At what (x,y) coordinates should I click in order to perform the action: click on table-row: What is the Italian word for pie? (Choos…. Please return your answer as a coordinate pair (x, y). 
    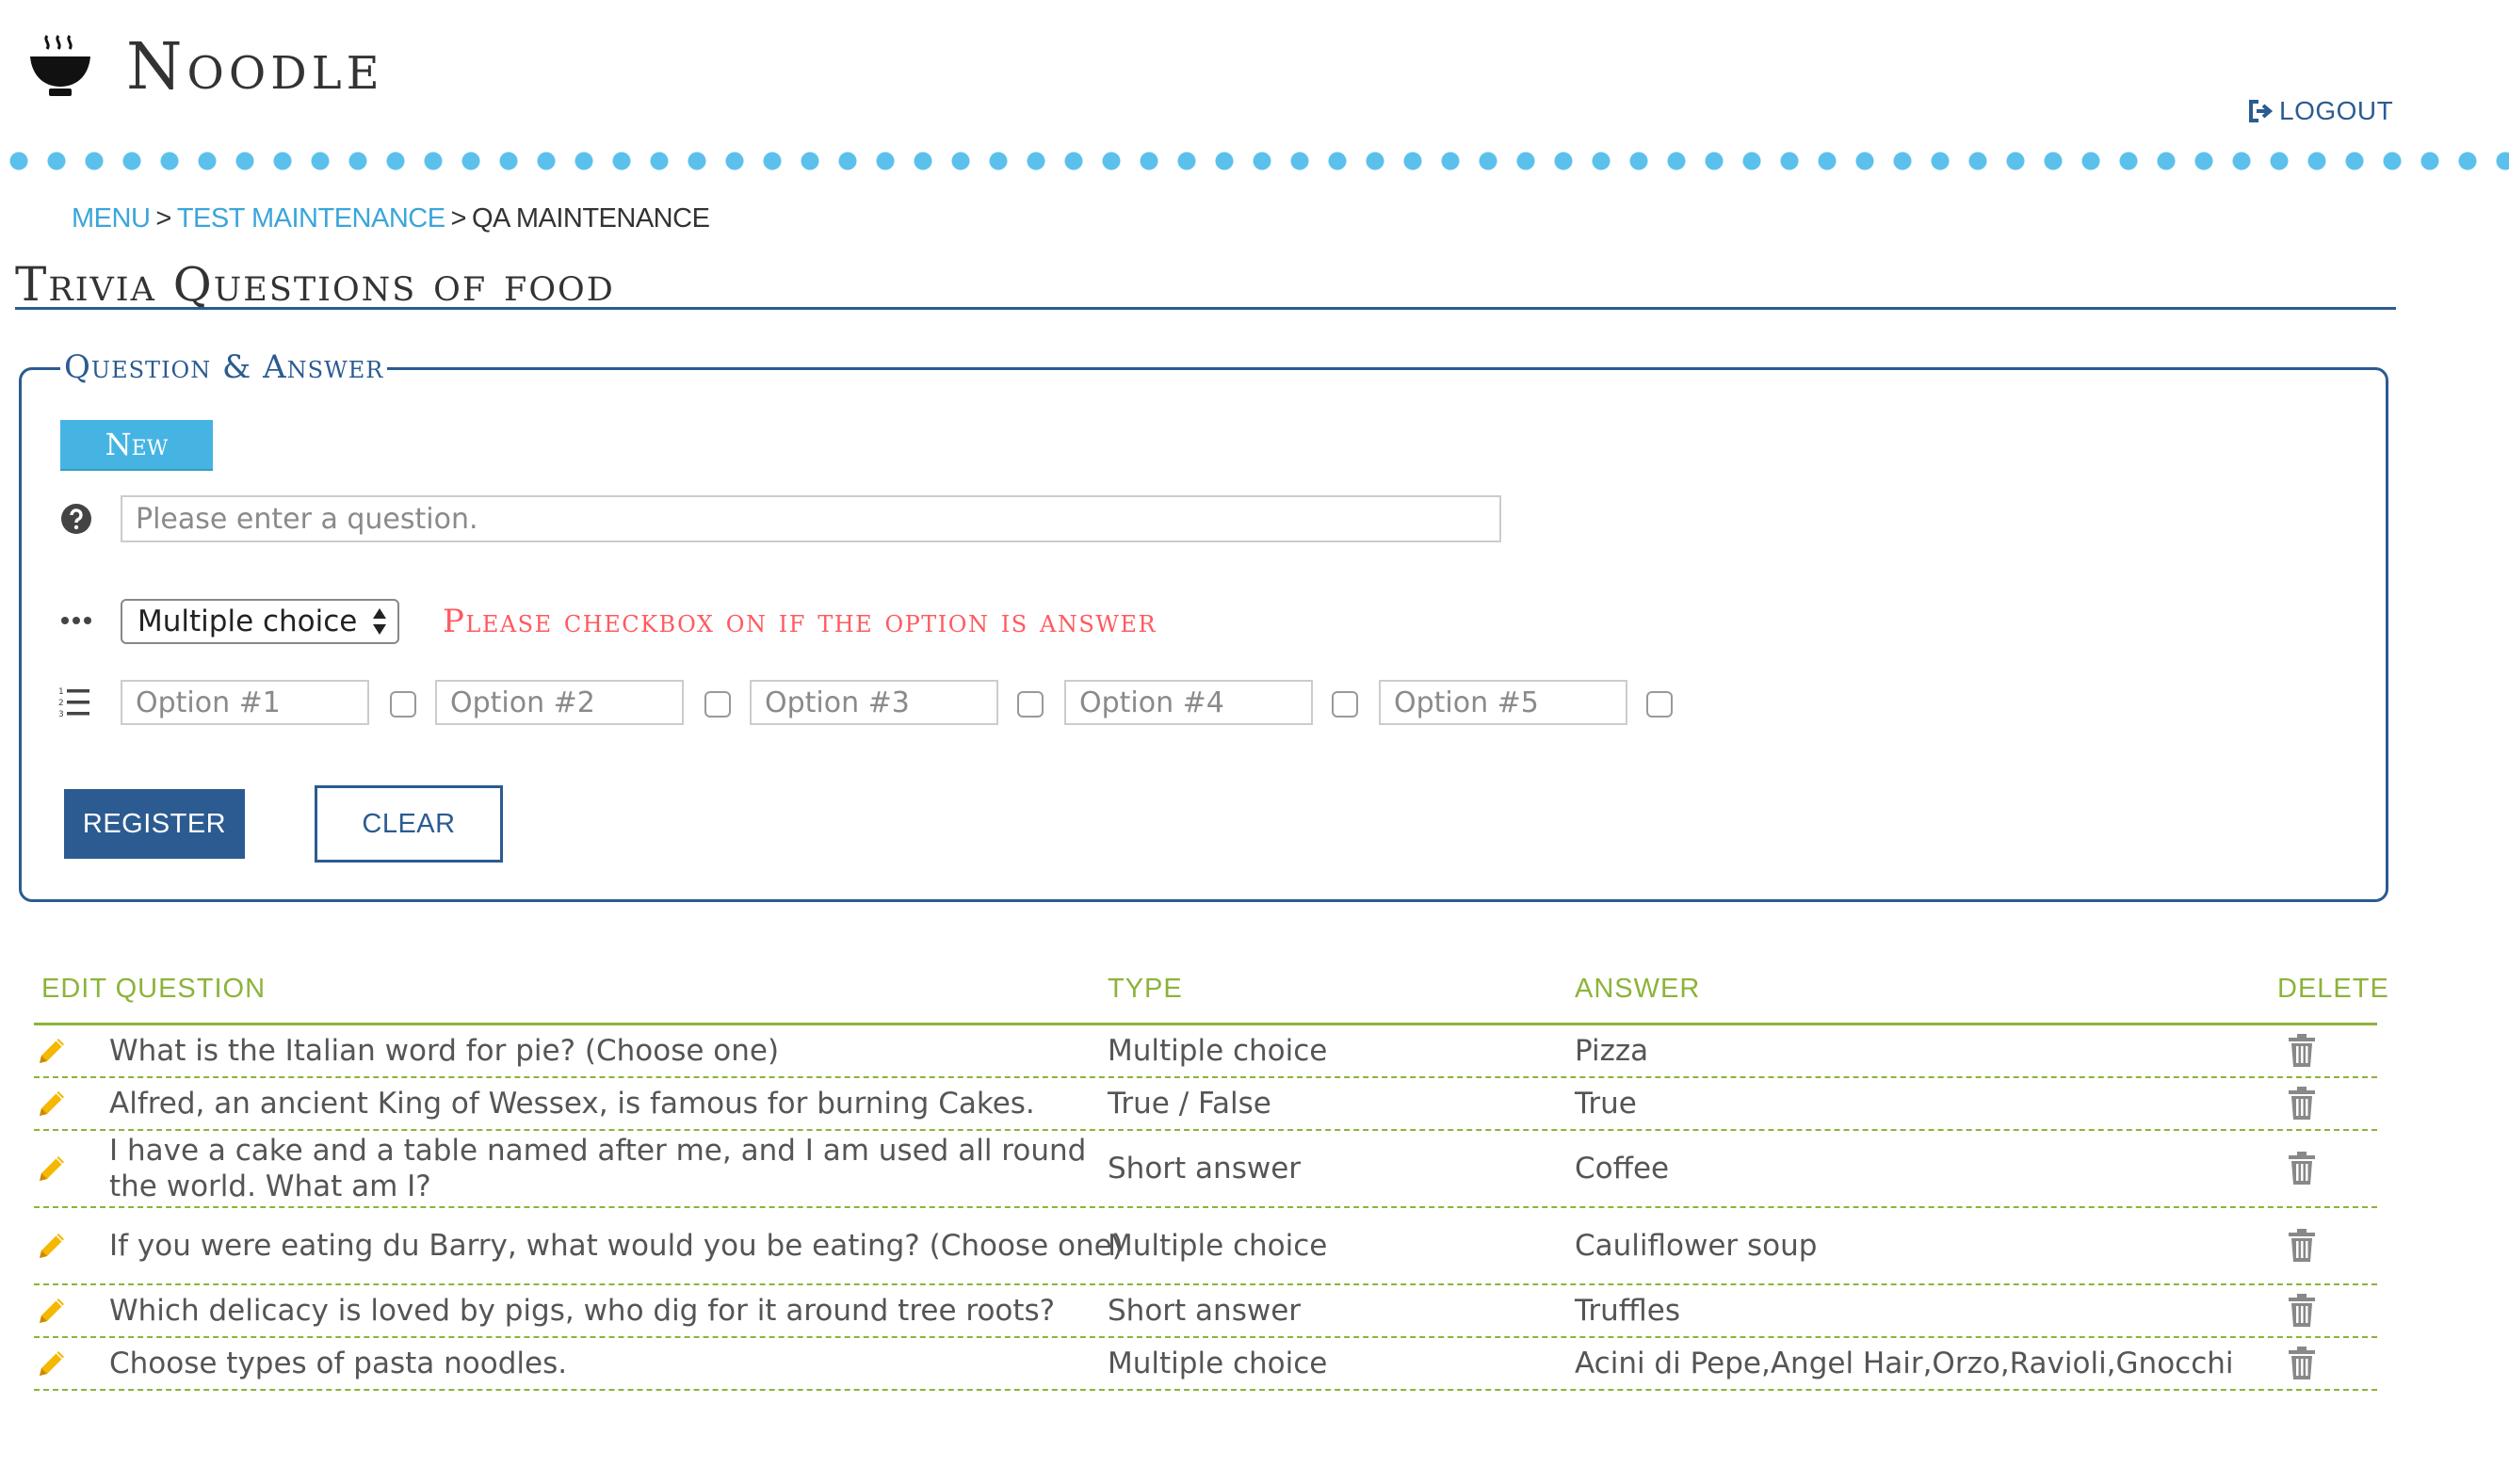
    Looking at the image, I should click on (1205, 1051).